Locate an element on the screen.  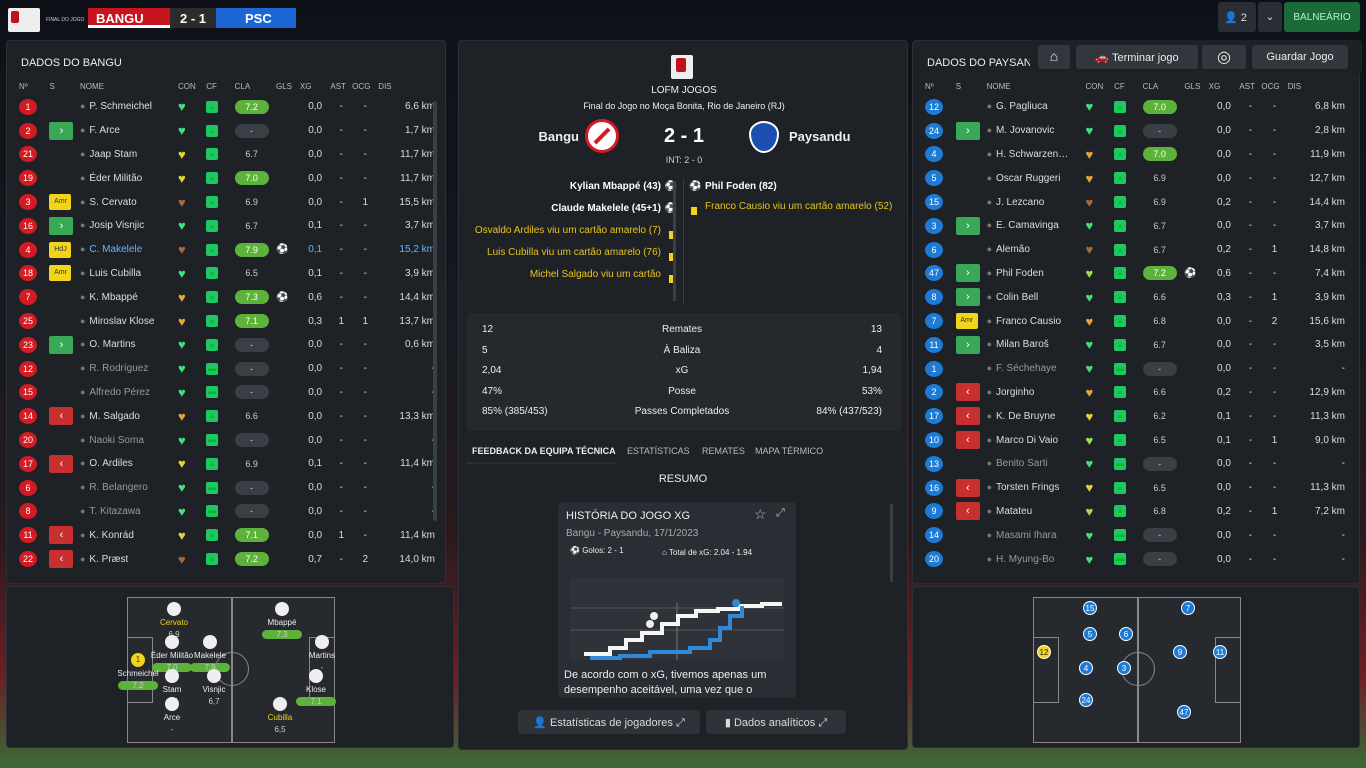
table-row: 13 ● Benito Sarti ♥ ▬ - 0,0 - - - is located at coordinates (1135, 464).